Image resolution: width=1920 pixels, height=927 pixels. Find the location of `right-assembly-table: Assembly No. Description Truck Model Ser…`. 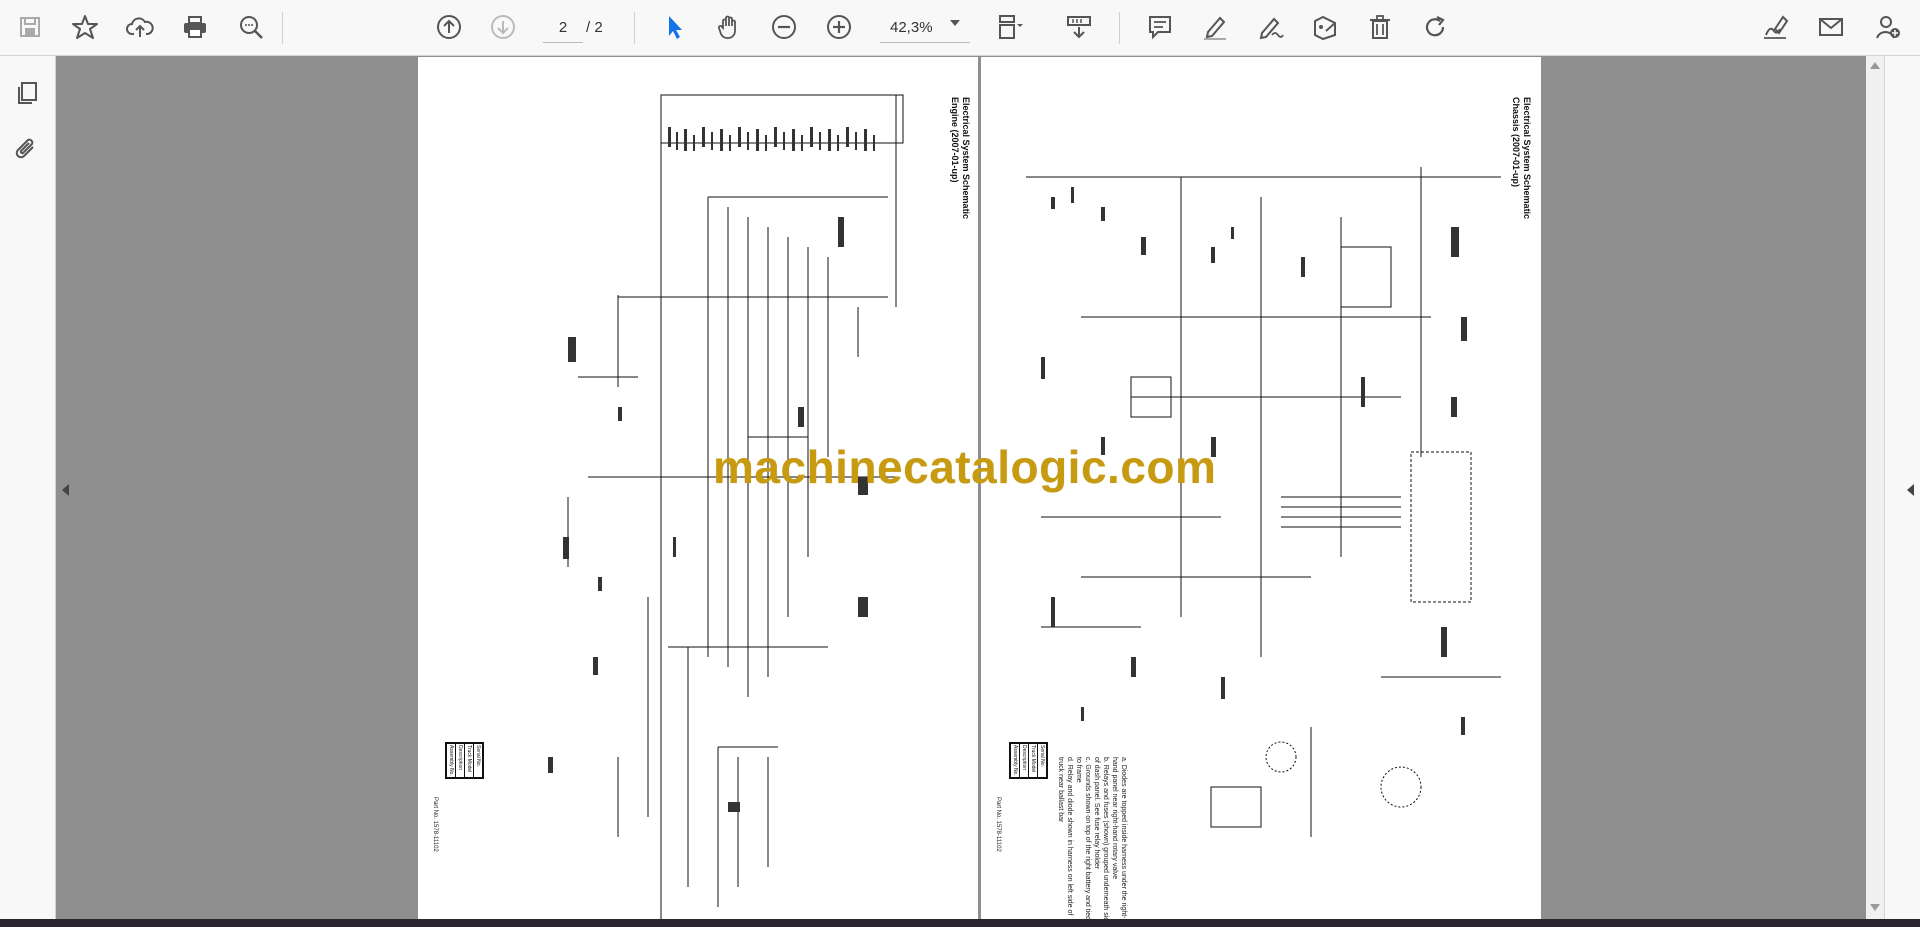

right-assembly-table: Assembly No. Description Truck Model Ser… is located at coordinates (1028, 760).